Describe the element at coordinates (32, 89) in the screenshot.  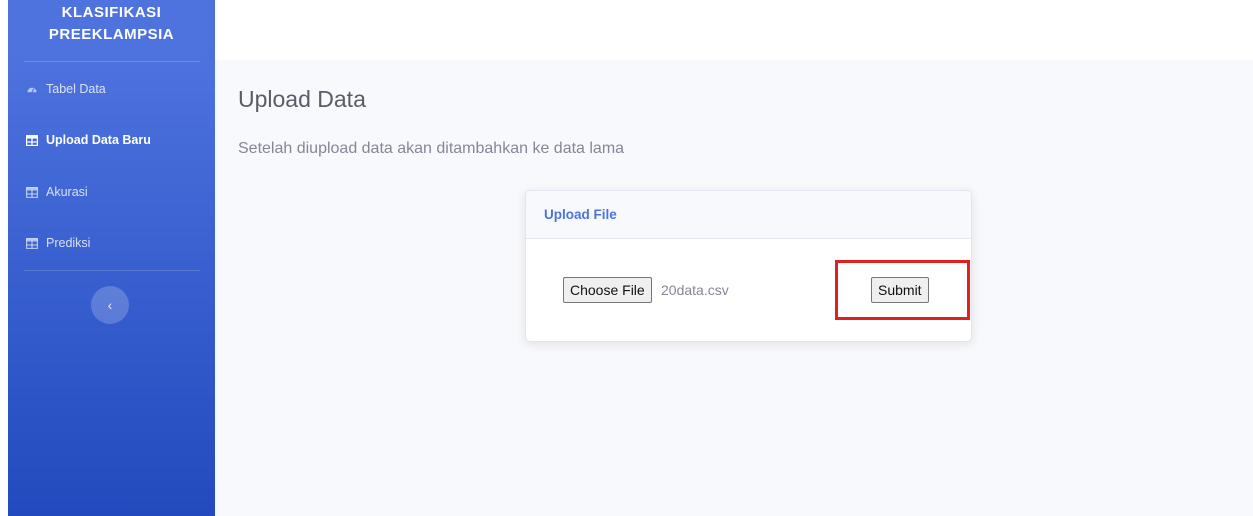
I see `dashboard-icon` at that location.